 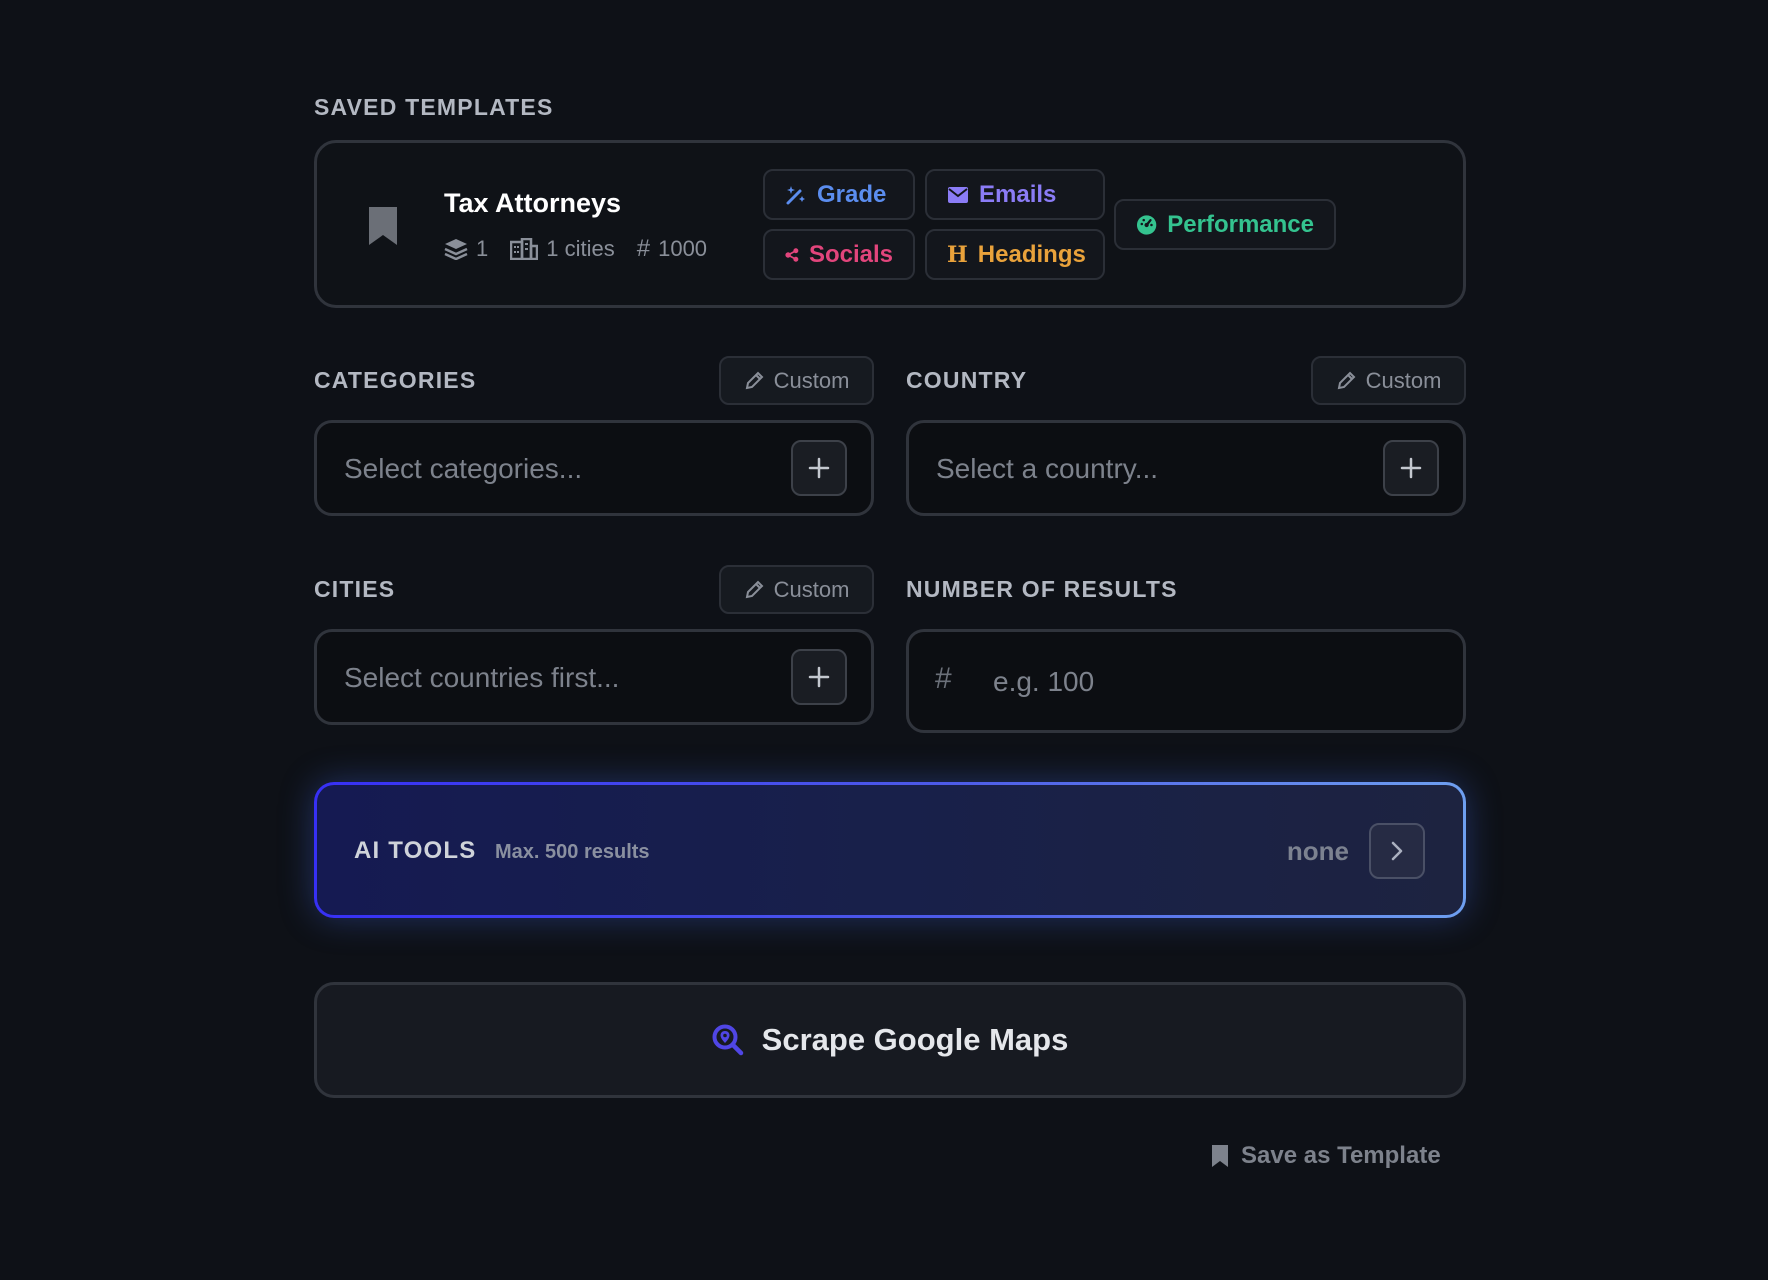 I want to click on template-results-count: 1000, so click(x=683, y=248).